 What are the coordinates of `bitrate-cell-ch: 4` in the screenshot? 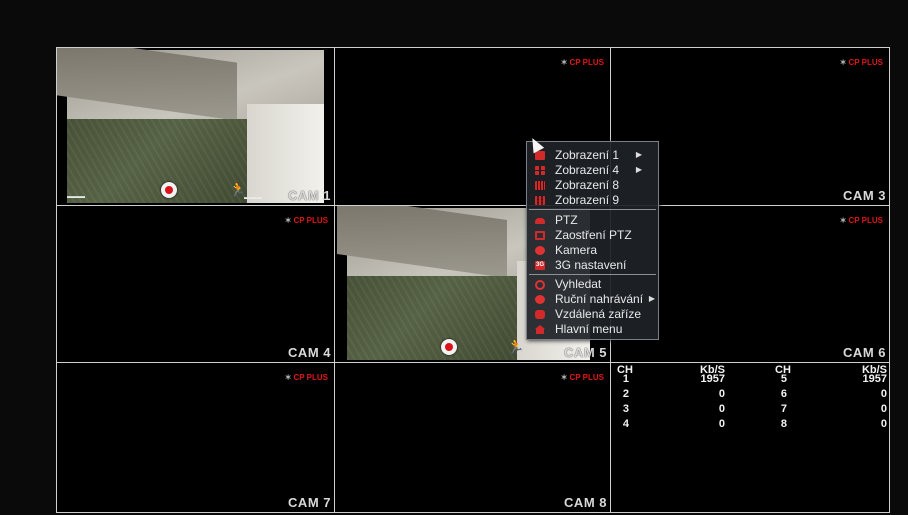 It's located at (625, 424).